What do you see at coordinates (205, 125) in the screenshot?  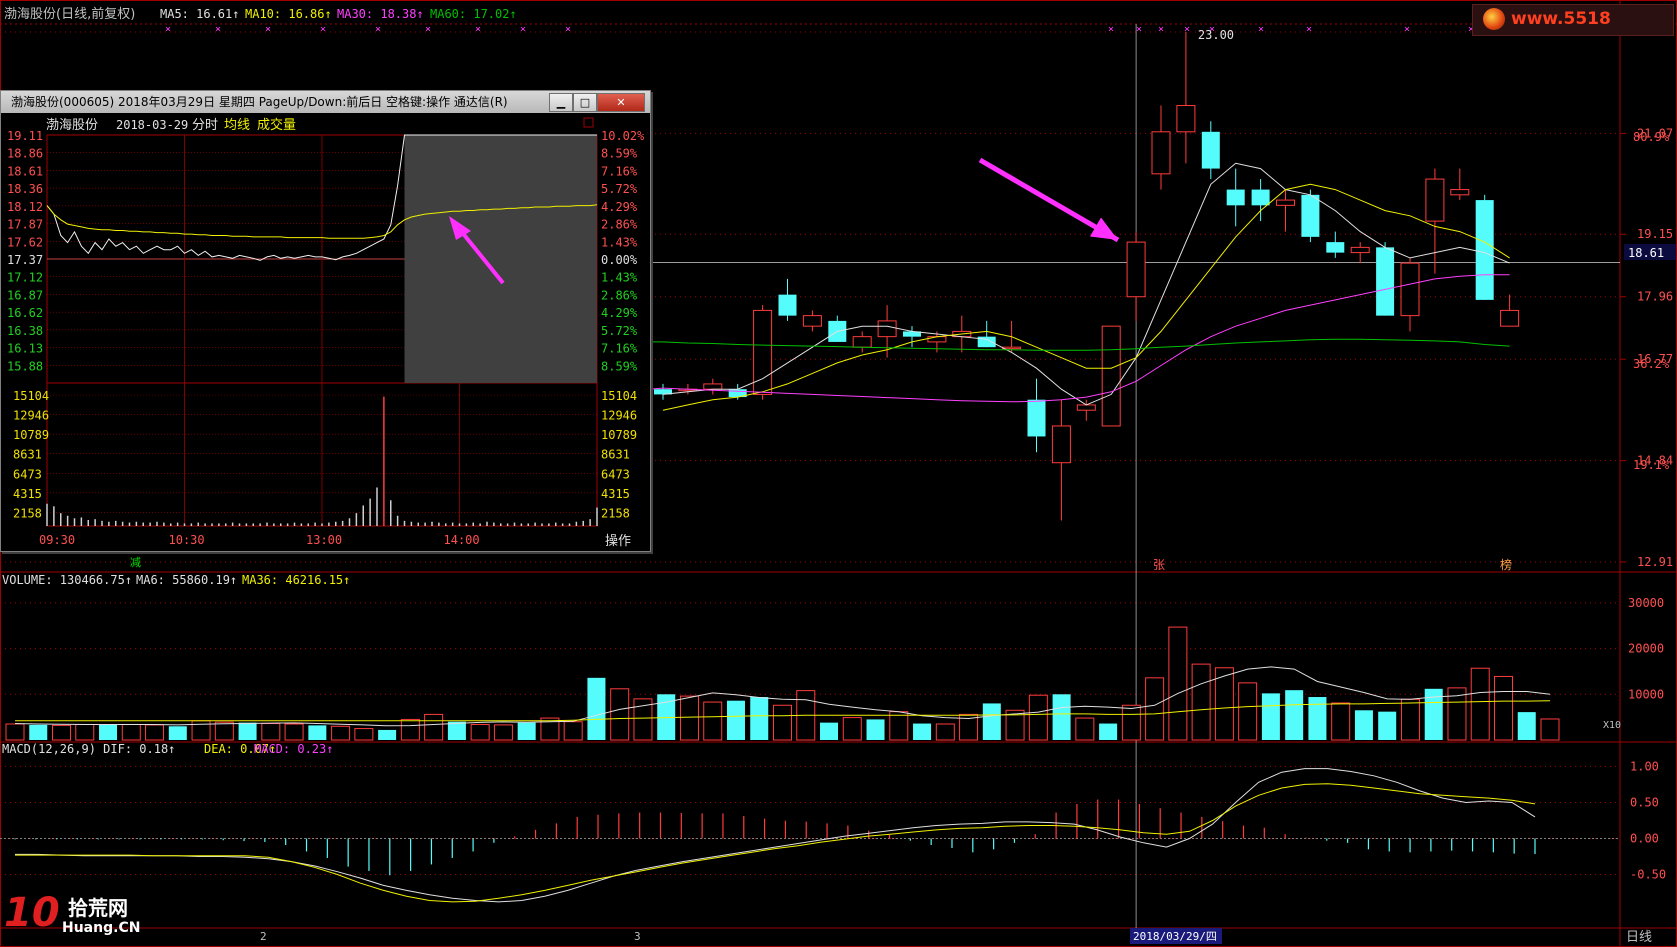 I see `intraday-mode: 分时` at bounding box center [205, 125].